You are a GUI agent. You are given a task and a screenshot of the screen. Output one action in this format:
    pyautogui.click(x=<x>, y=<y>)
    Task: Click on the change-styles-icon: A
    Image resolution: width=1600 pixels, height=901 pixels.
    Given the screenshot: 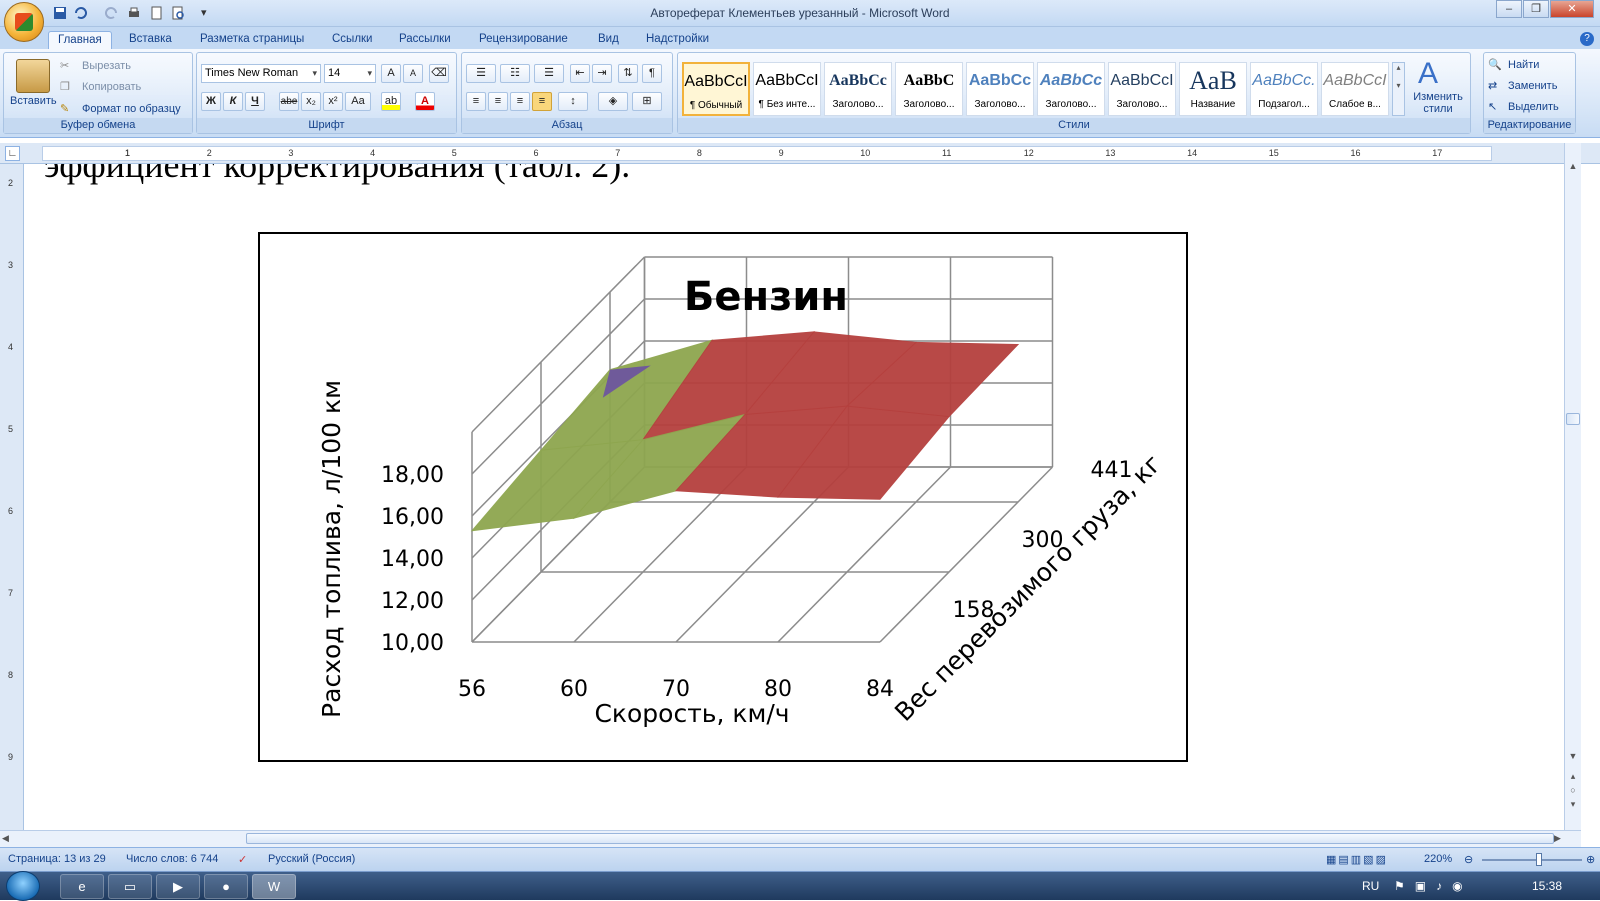 What is the action you would take?
    pyautogui.click(x=1428, y=74)
    